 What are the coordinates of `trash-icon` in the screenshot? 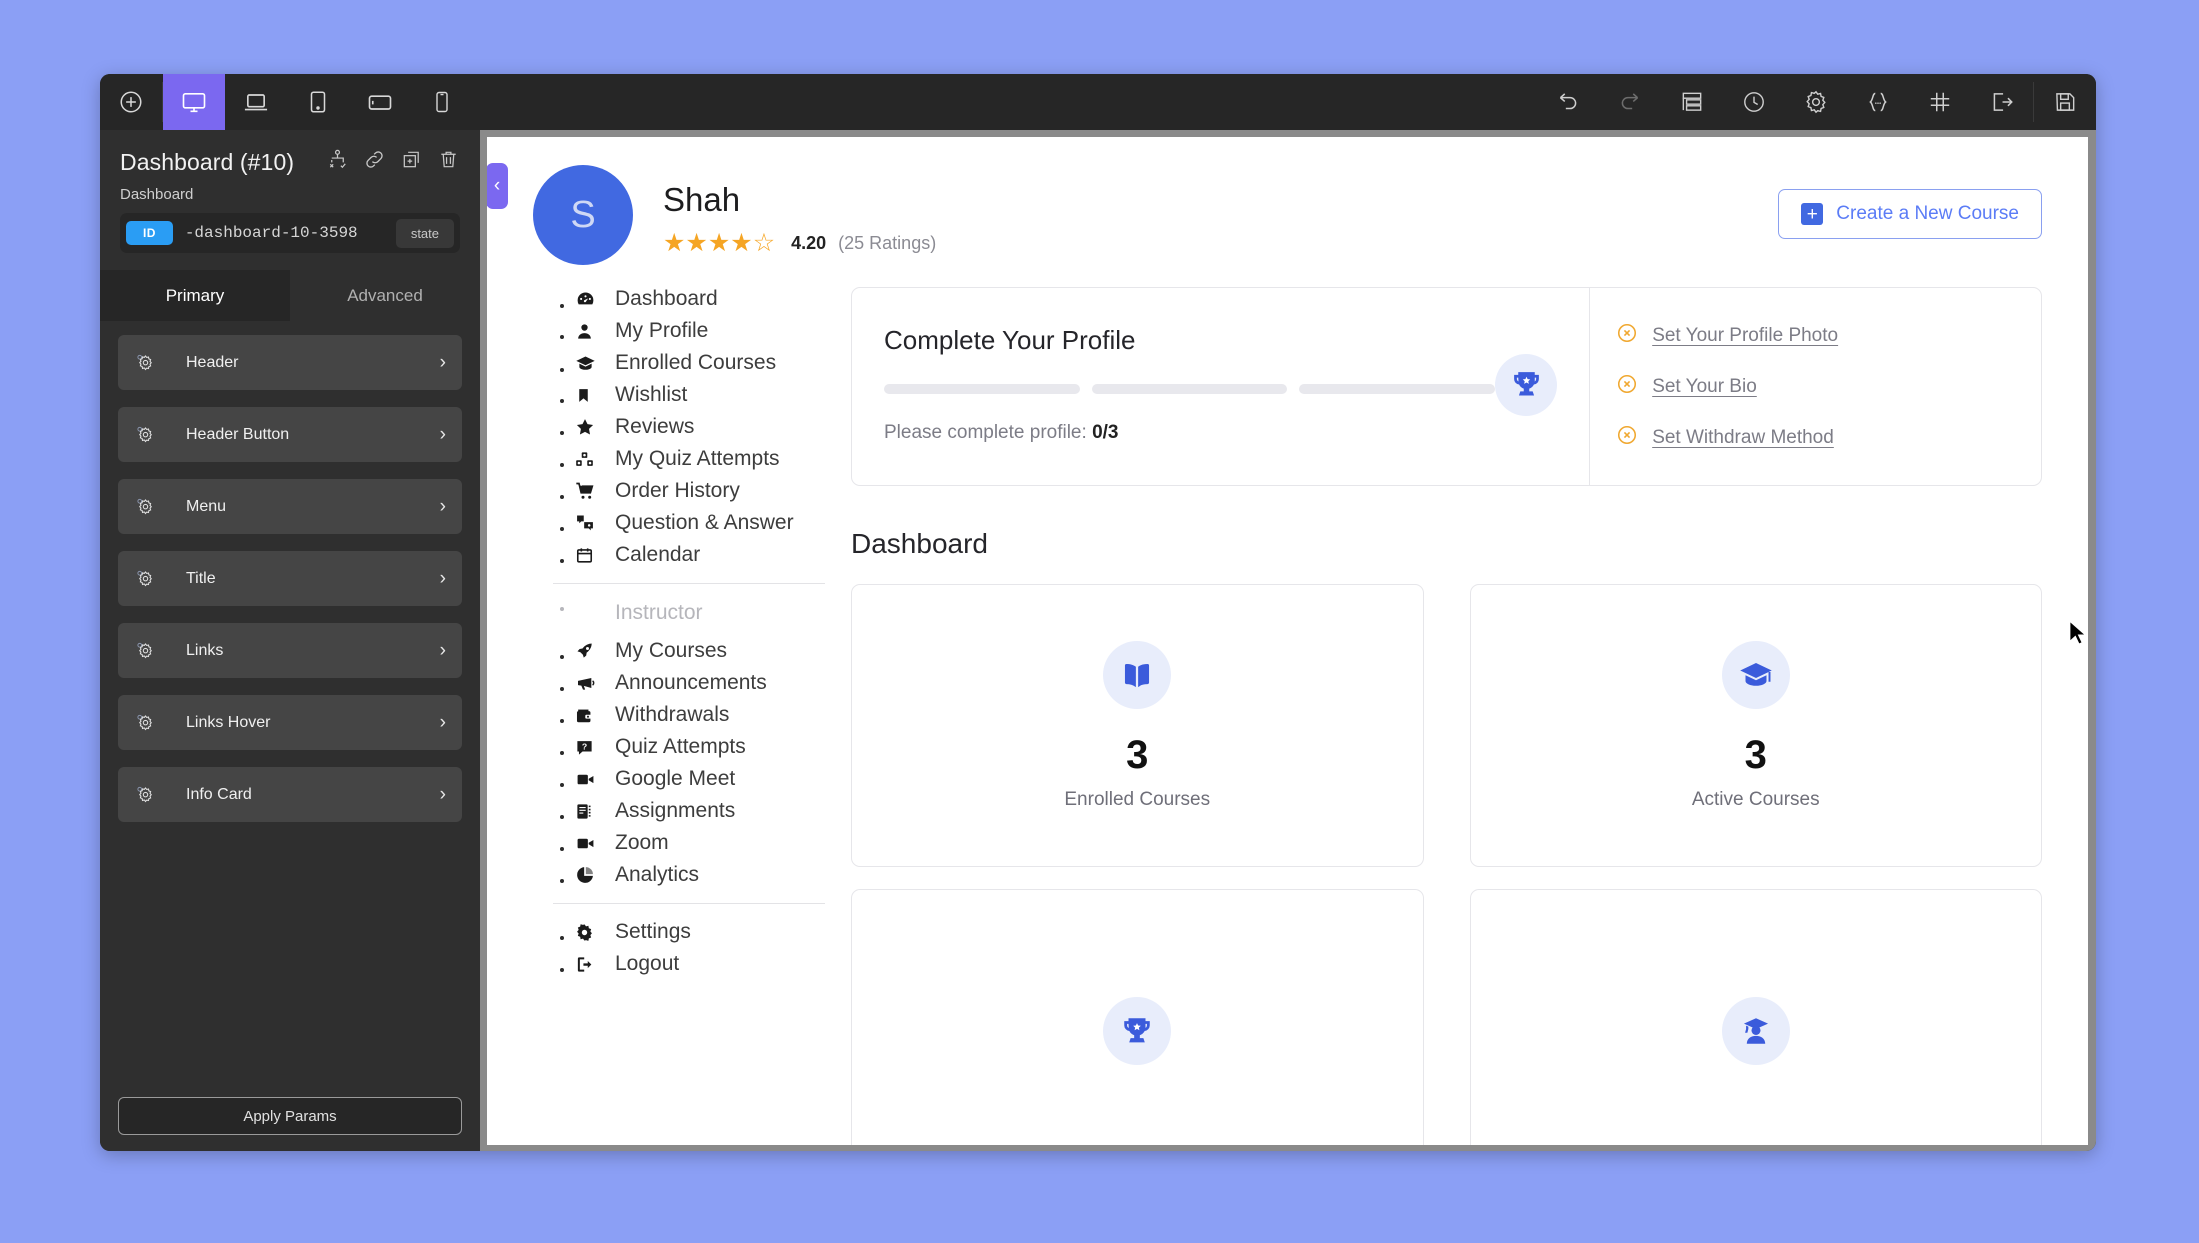 It's located at (448, 162).